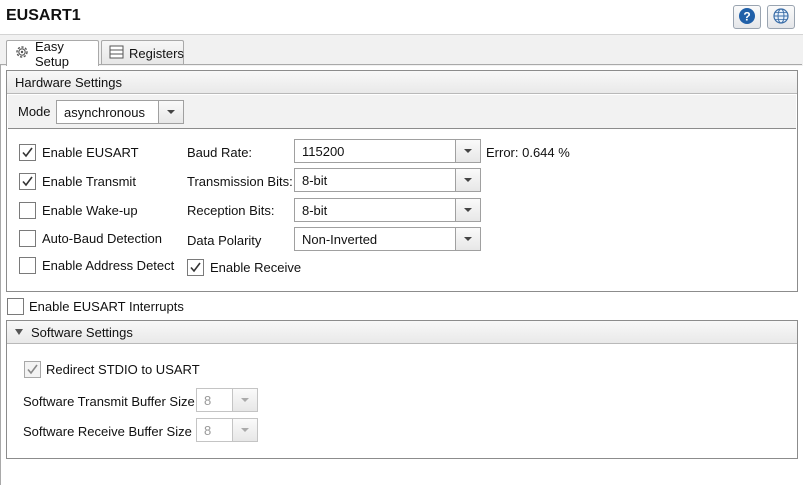 The height and width of the screenshot is (485, 803). Describe the element at coordinates (387, 151) in the screenshot. I see `baud-rate-select: 115200` at that location.